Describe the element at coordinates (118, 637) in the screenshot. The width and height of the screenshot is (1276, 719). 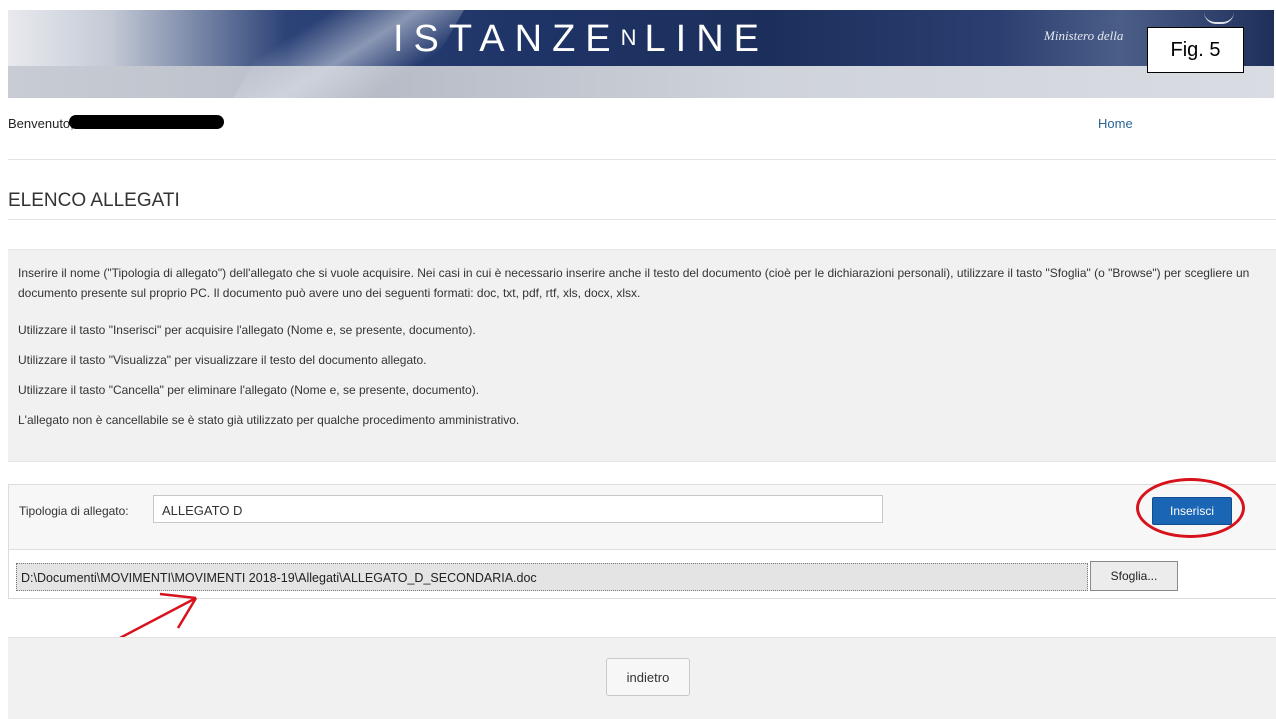
I see `annotation-arrow-icon` at that location.